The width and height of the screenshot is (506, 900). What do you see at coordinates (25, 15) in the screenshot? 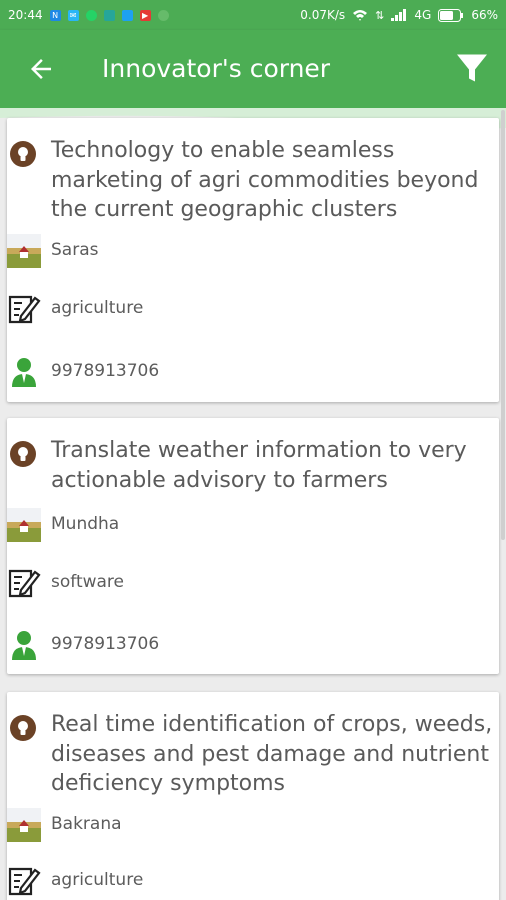
I see `status-time: 20:44` at bounding box center [25, 15].